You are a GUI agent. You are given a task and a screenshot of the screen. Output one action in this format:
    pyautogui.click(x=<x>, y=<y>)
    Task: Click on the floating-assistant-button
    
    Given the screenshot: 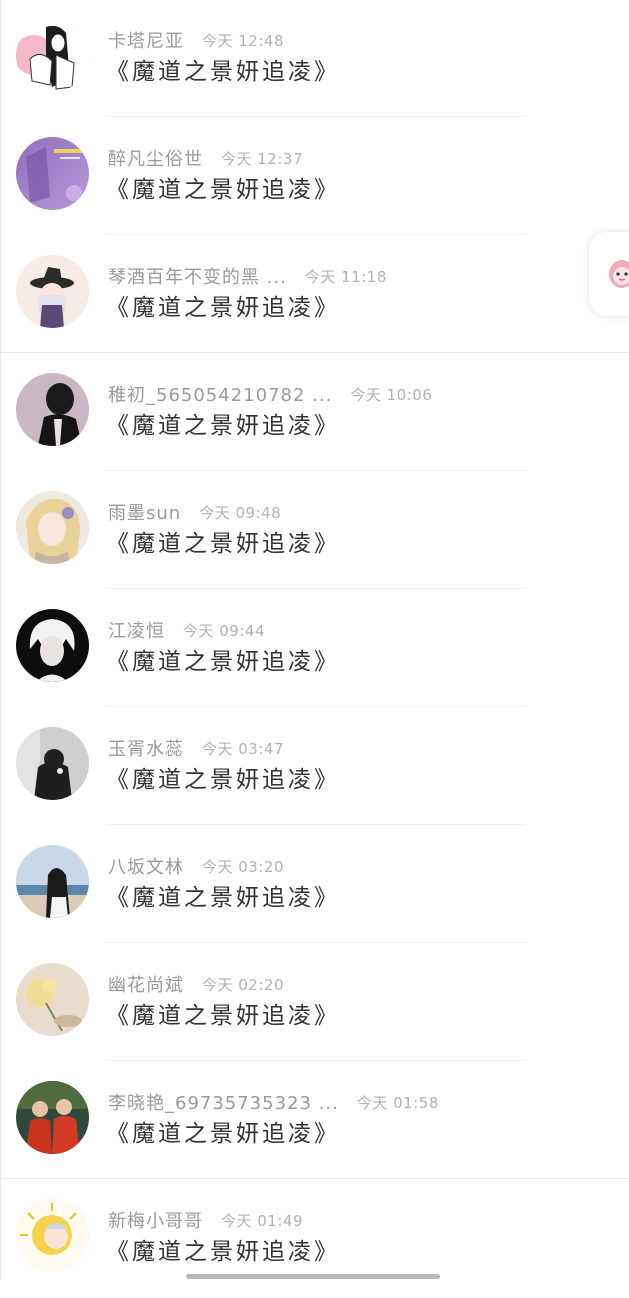 What is the action you would take?
    pyautogui.click(x=609, y=274)
    